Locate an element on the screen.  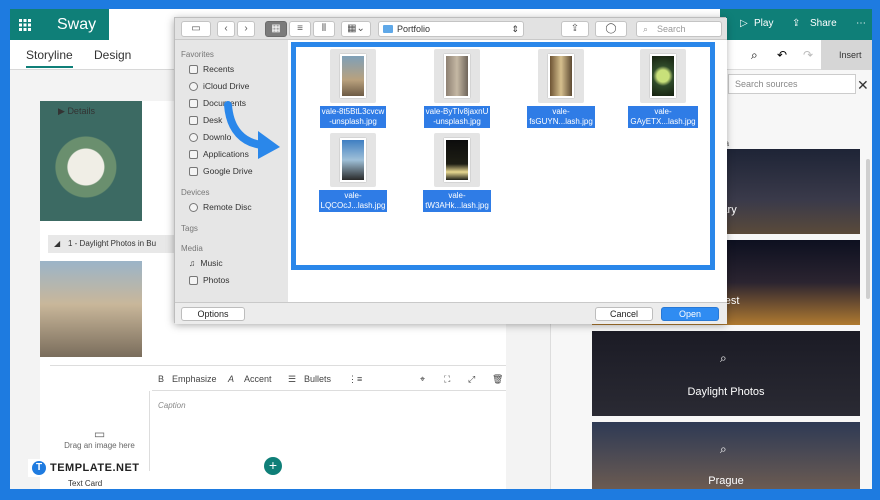
search-sources-input: Search sources is located at coordinates (792, 84).